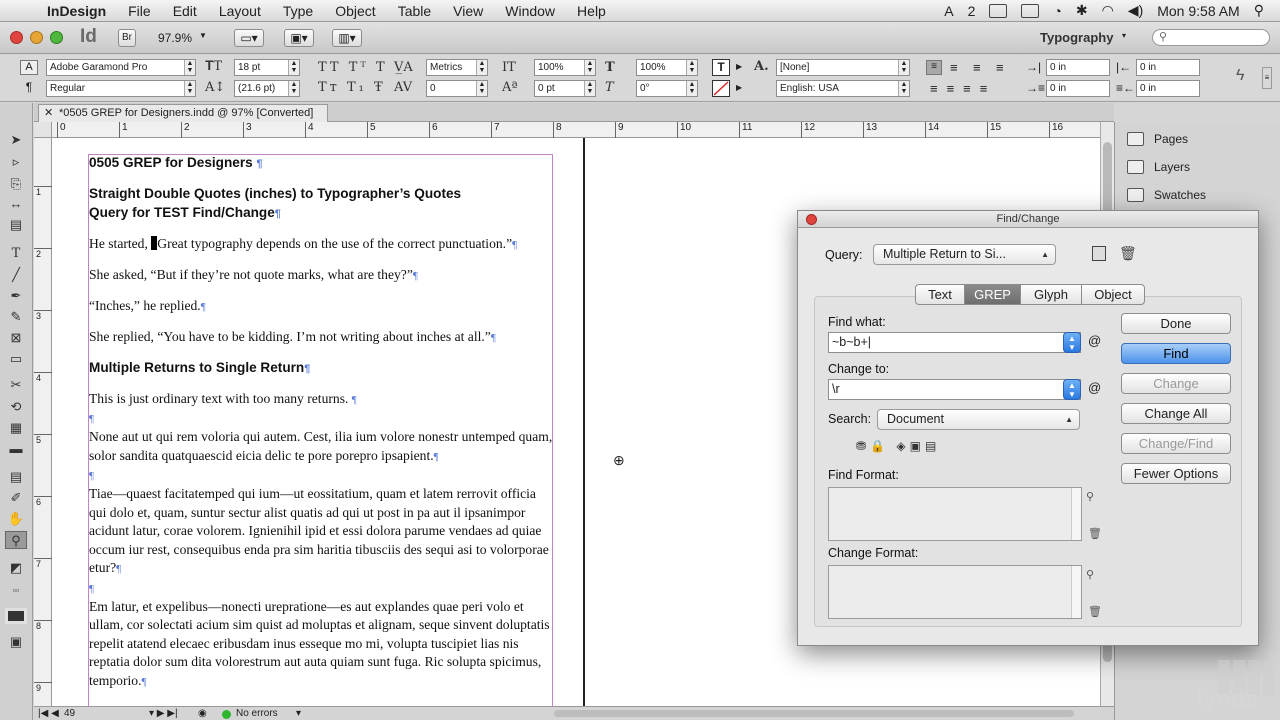  What do you see at coordinates (1176, 473) in the screenshot?
I see `fewer-options-button: Fewer Options` at bounding box center [1176, 473].